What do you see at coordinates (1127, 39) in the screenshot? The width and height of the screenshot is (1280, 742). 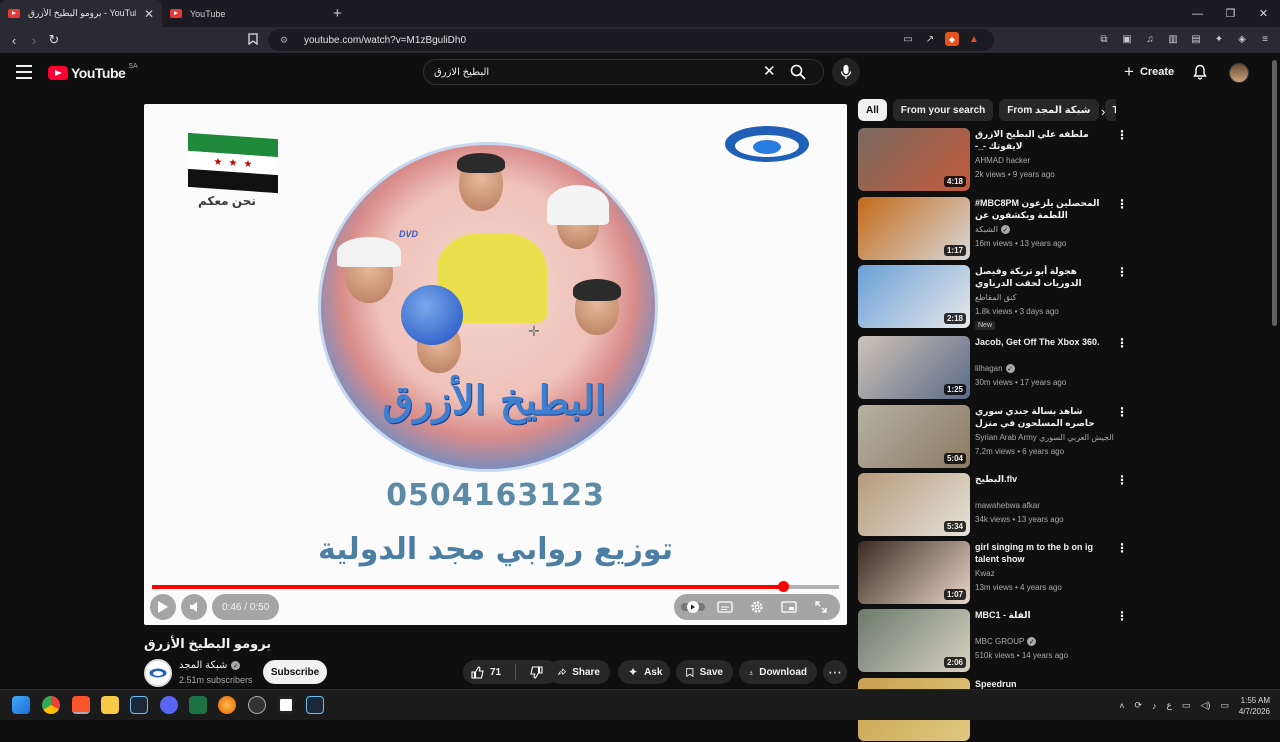 I see `reader-icon: ▣` at bounding box center [1127, 39].